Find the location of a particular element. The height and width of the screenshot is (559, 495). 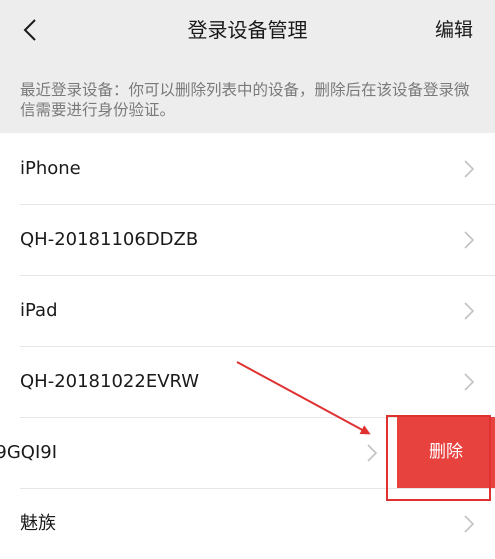

notice-text: 最近登录设备：你可以删除列表中的设备，删除后在该设备登录微信需要进行身份验证。 is located at coordinates (245, 100).